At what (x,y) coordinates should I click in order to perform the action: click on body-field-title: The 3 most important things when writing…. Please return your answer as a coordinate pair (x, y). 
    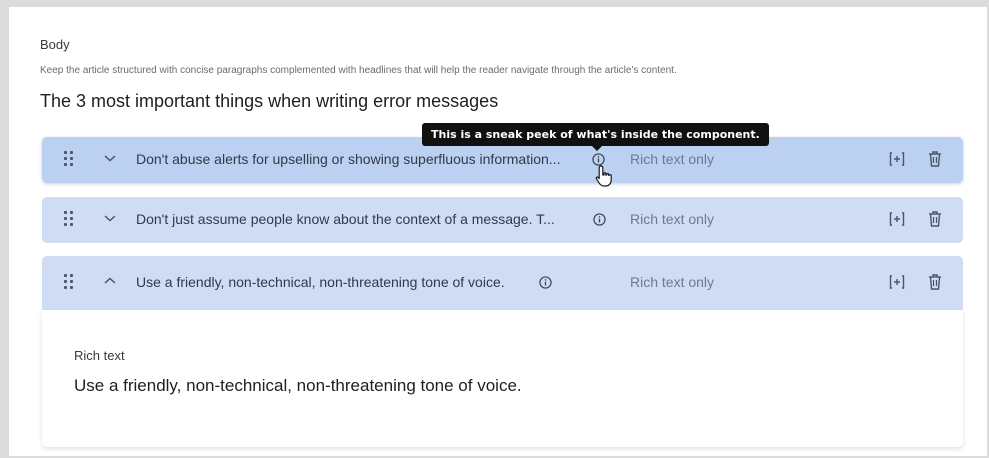
    Looking at the image, I should click on (269, 101).